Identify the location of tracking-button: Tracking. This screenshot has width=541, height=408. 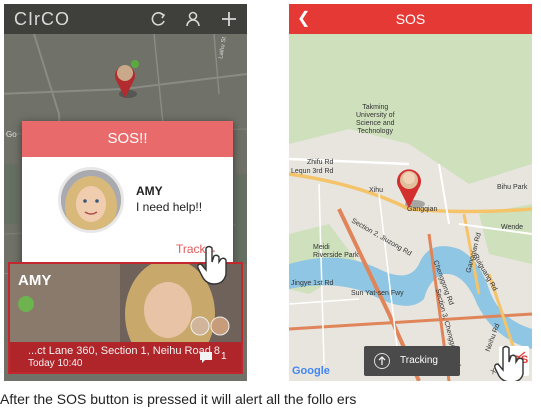
(412, 361).